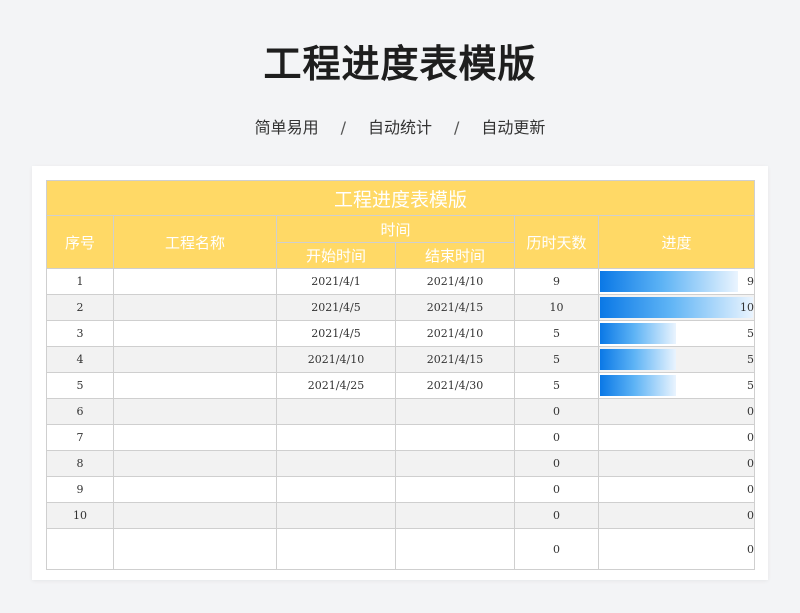  What do you see at coordinates (80, 385) in the screenshot?
I see `cell-index: 5` at bounding box center [80, 385].